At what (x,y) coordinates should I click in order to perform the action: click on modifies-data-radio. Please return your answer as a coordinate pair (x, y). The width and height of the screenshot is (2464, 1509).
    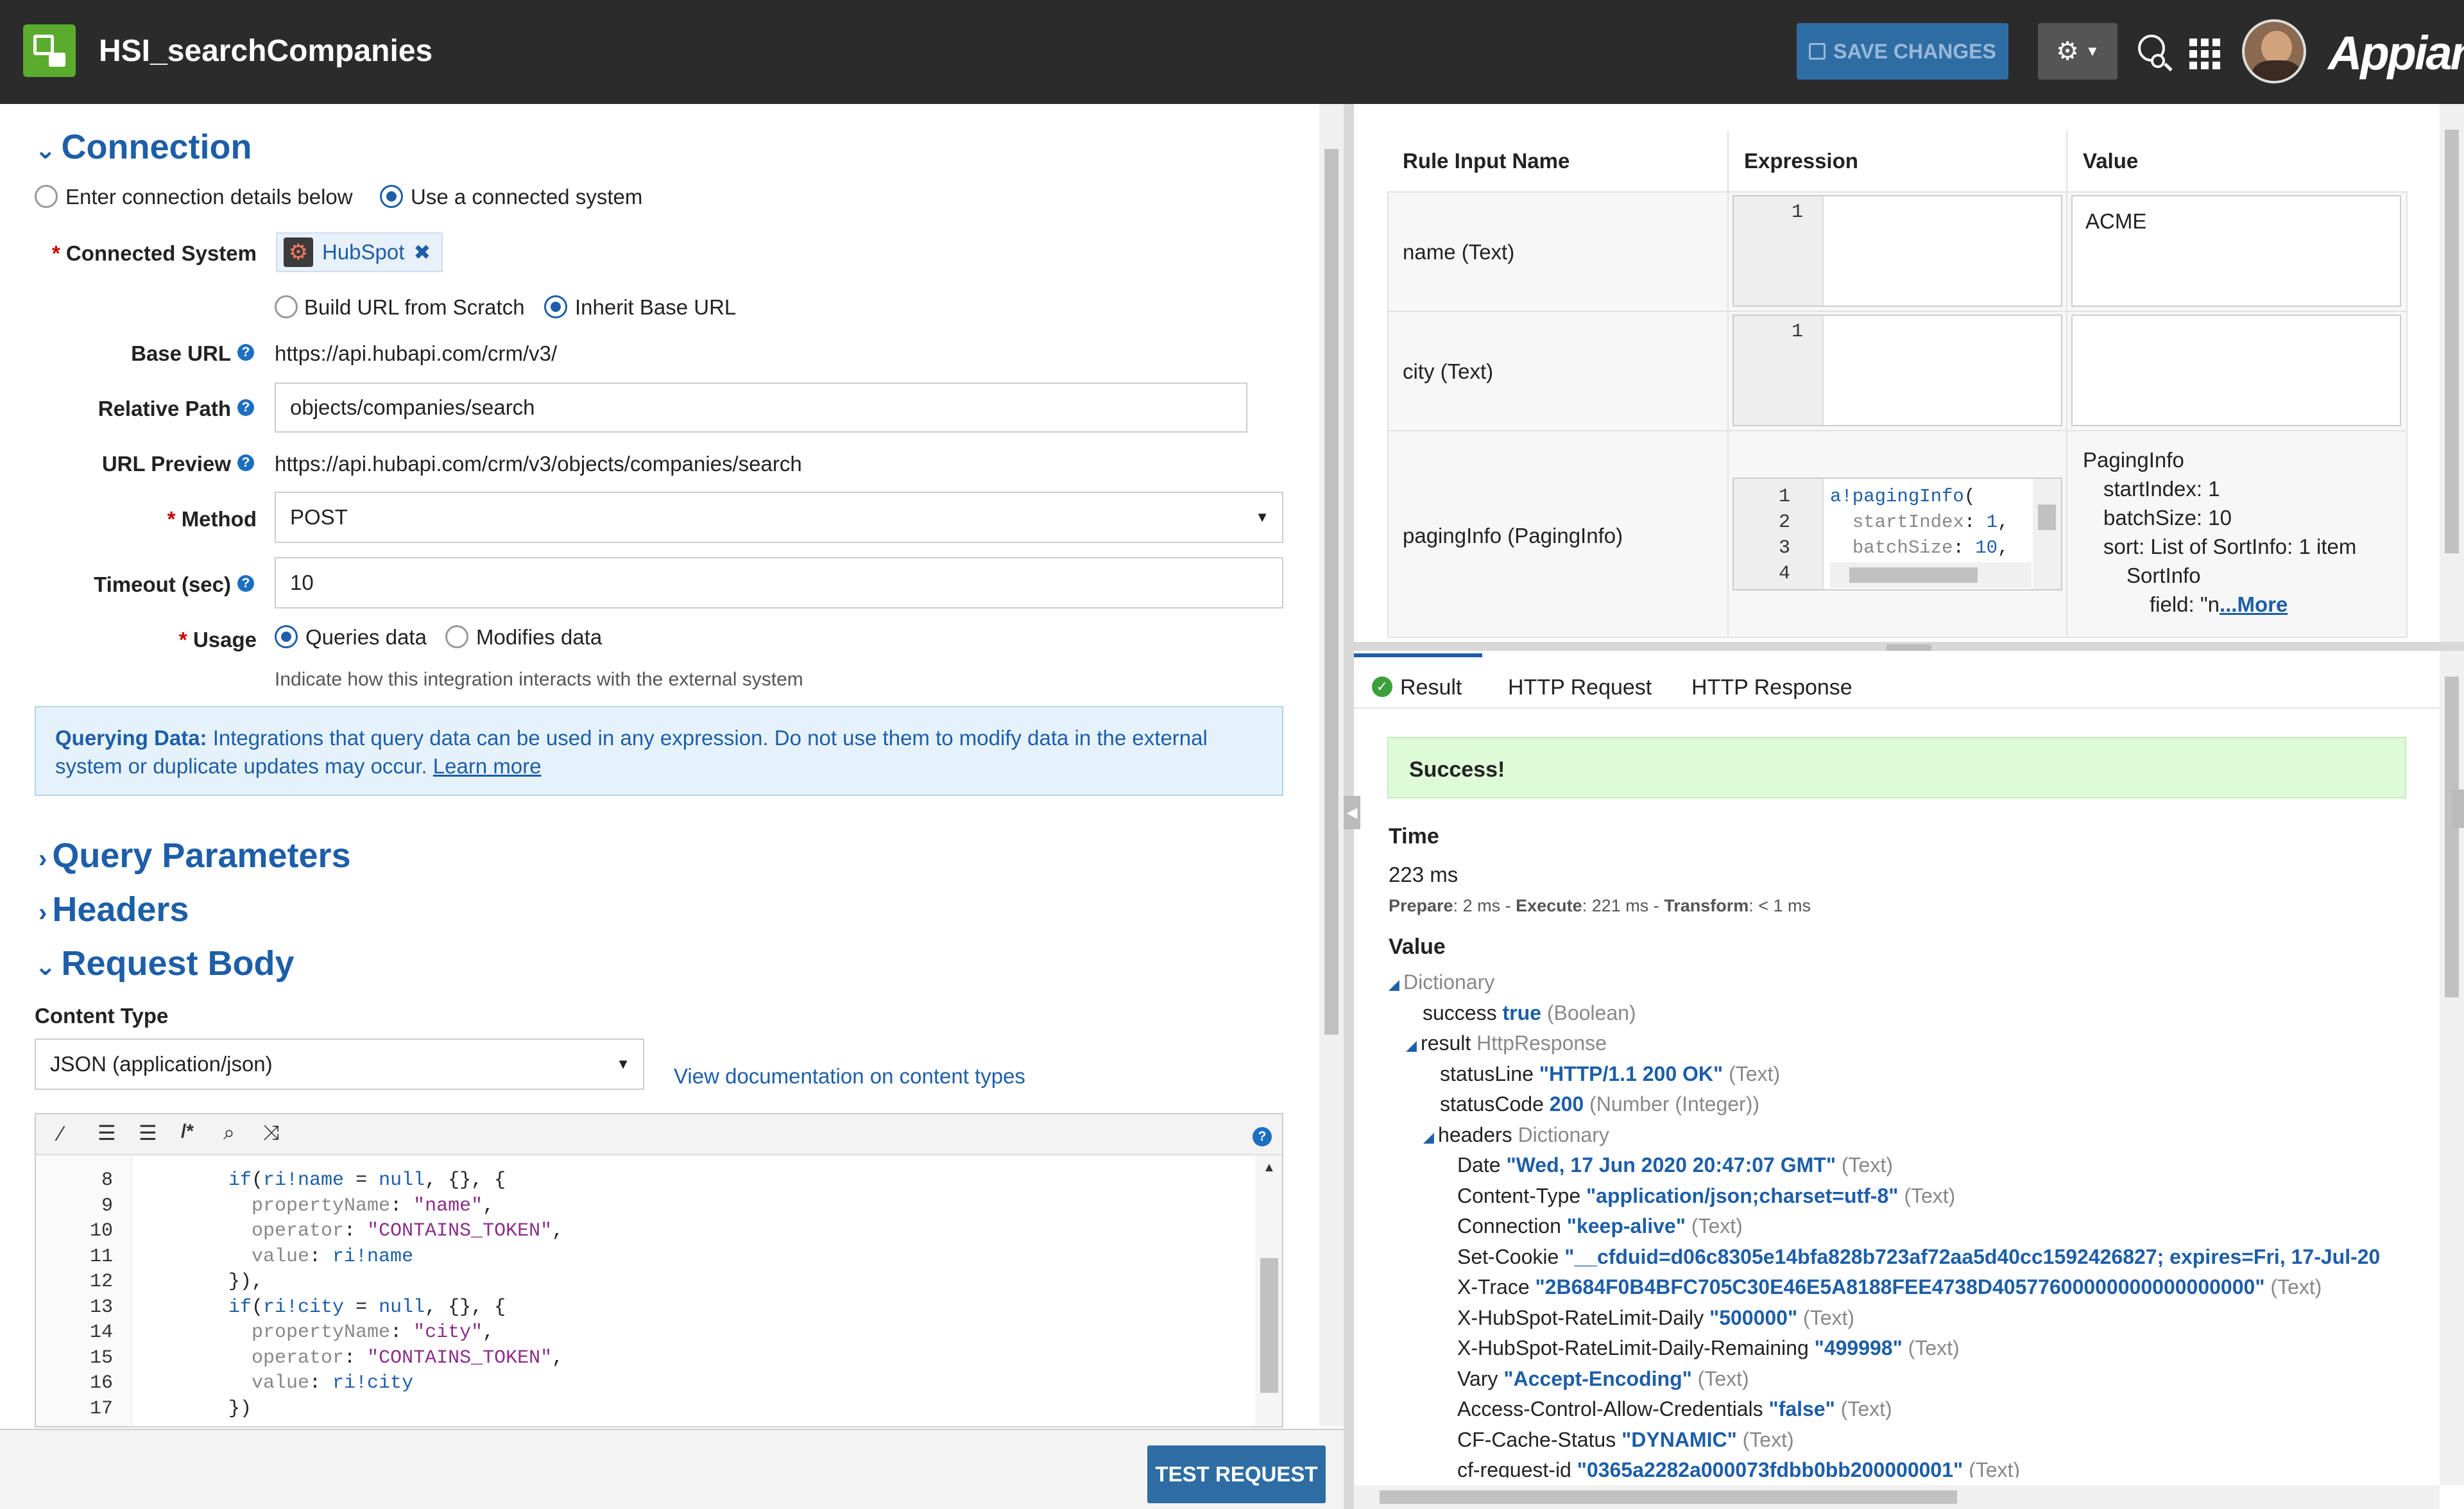
    Looking at the image, I should click on (457, 636).